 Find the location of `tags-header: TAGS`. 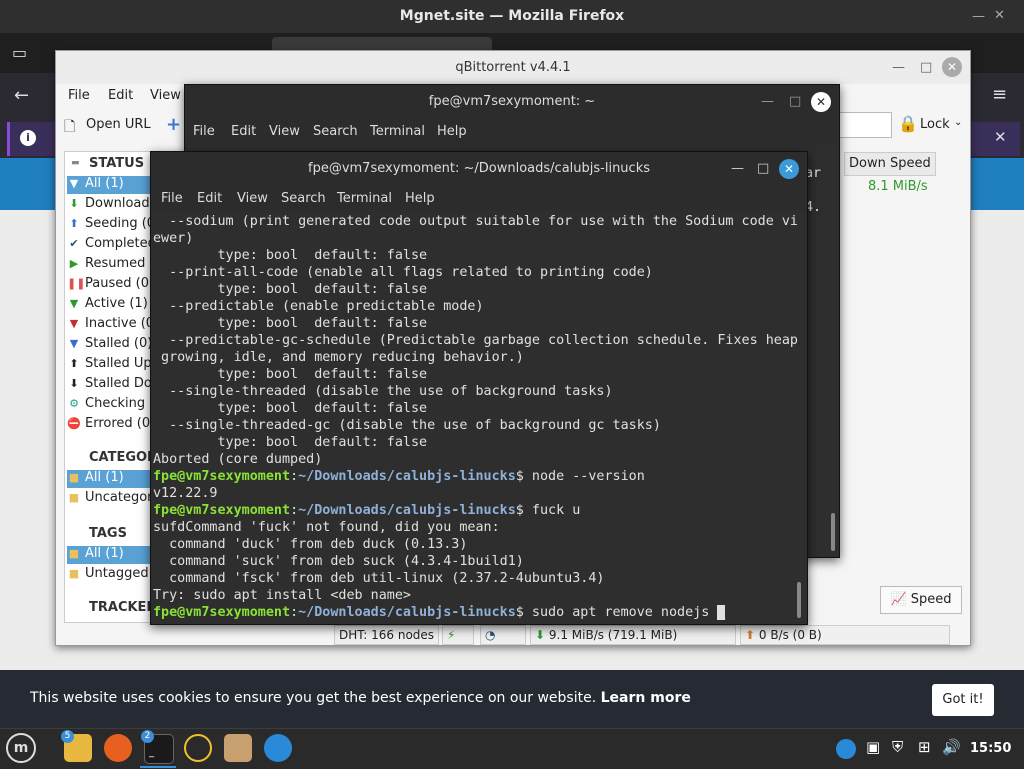

tags-header: TAGS is located at coordinates (108, 533).